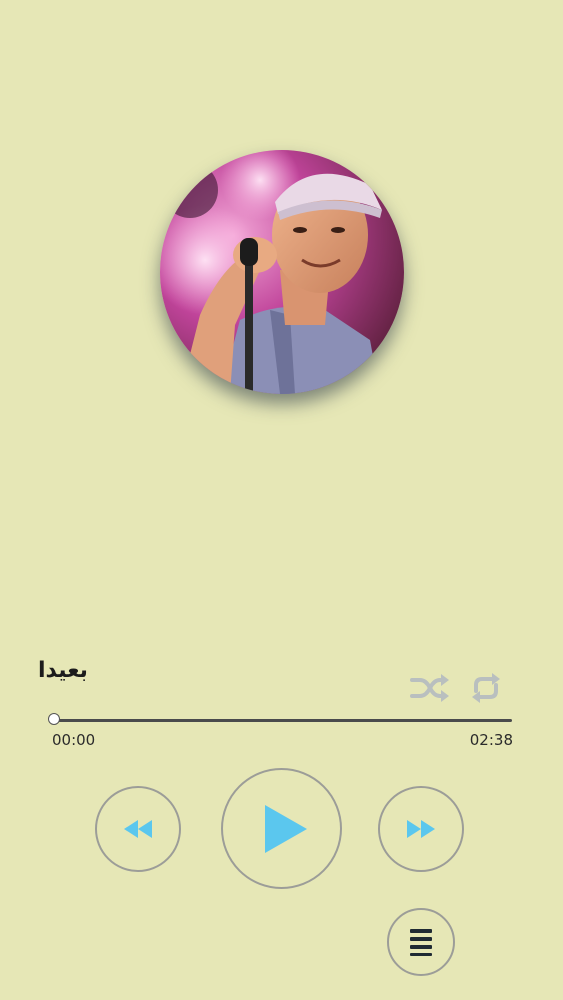  I want to click on album-art, so click(282, 272).